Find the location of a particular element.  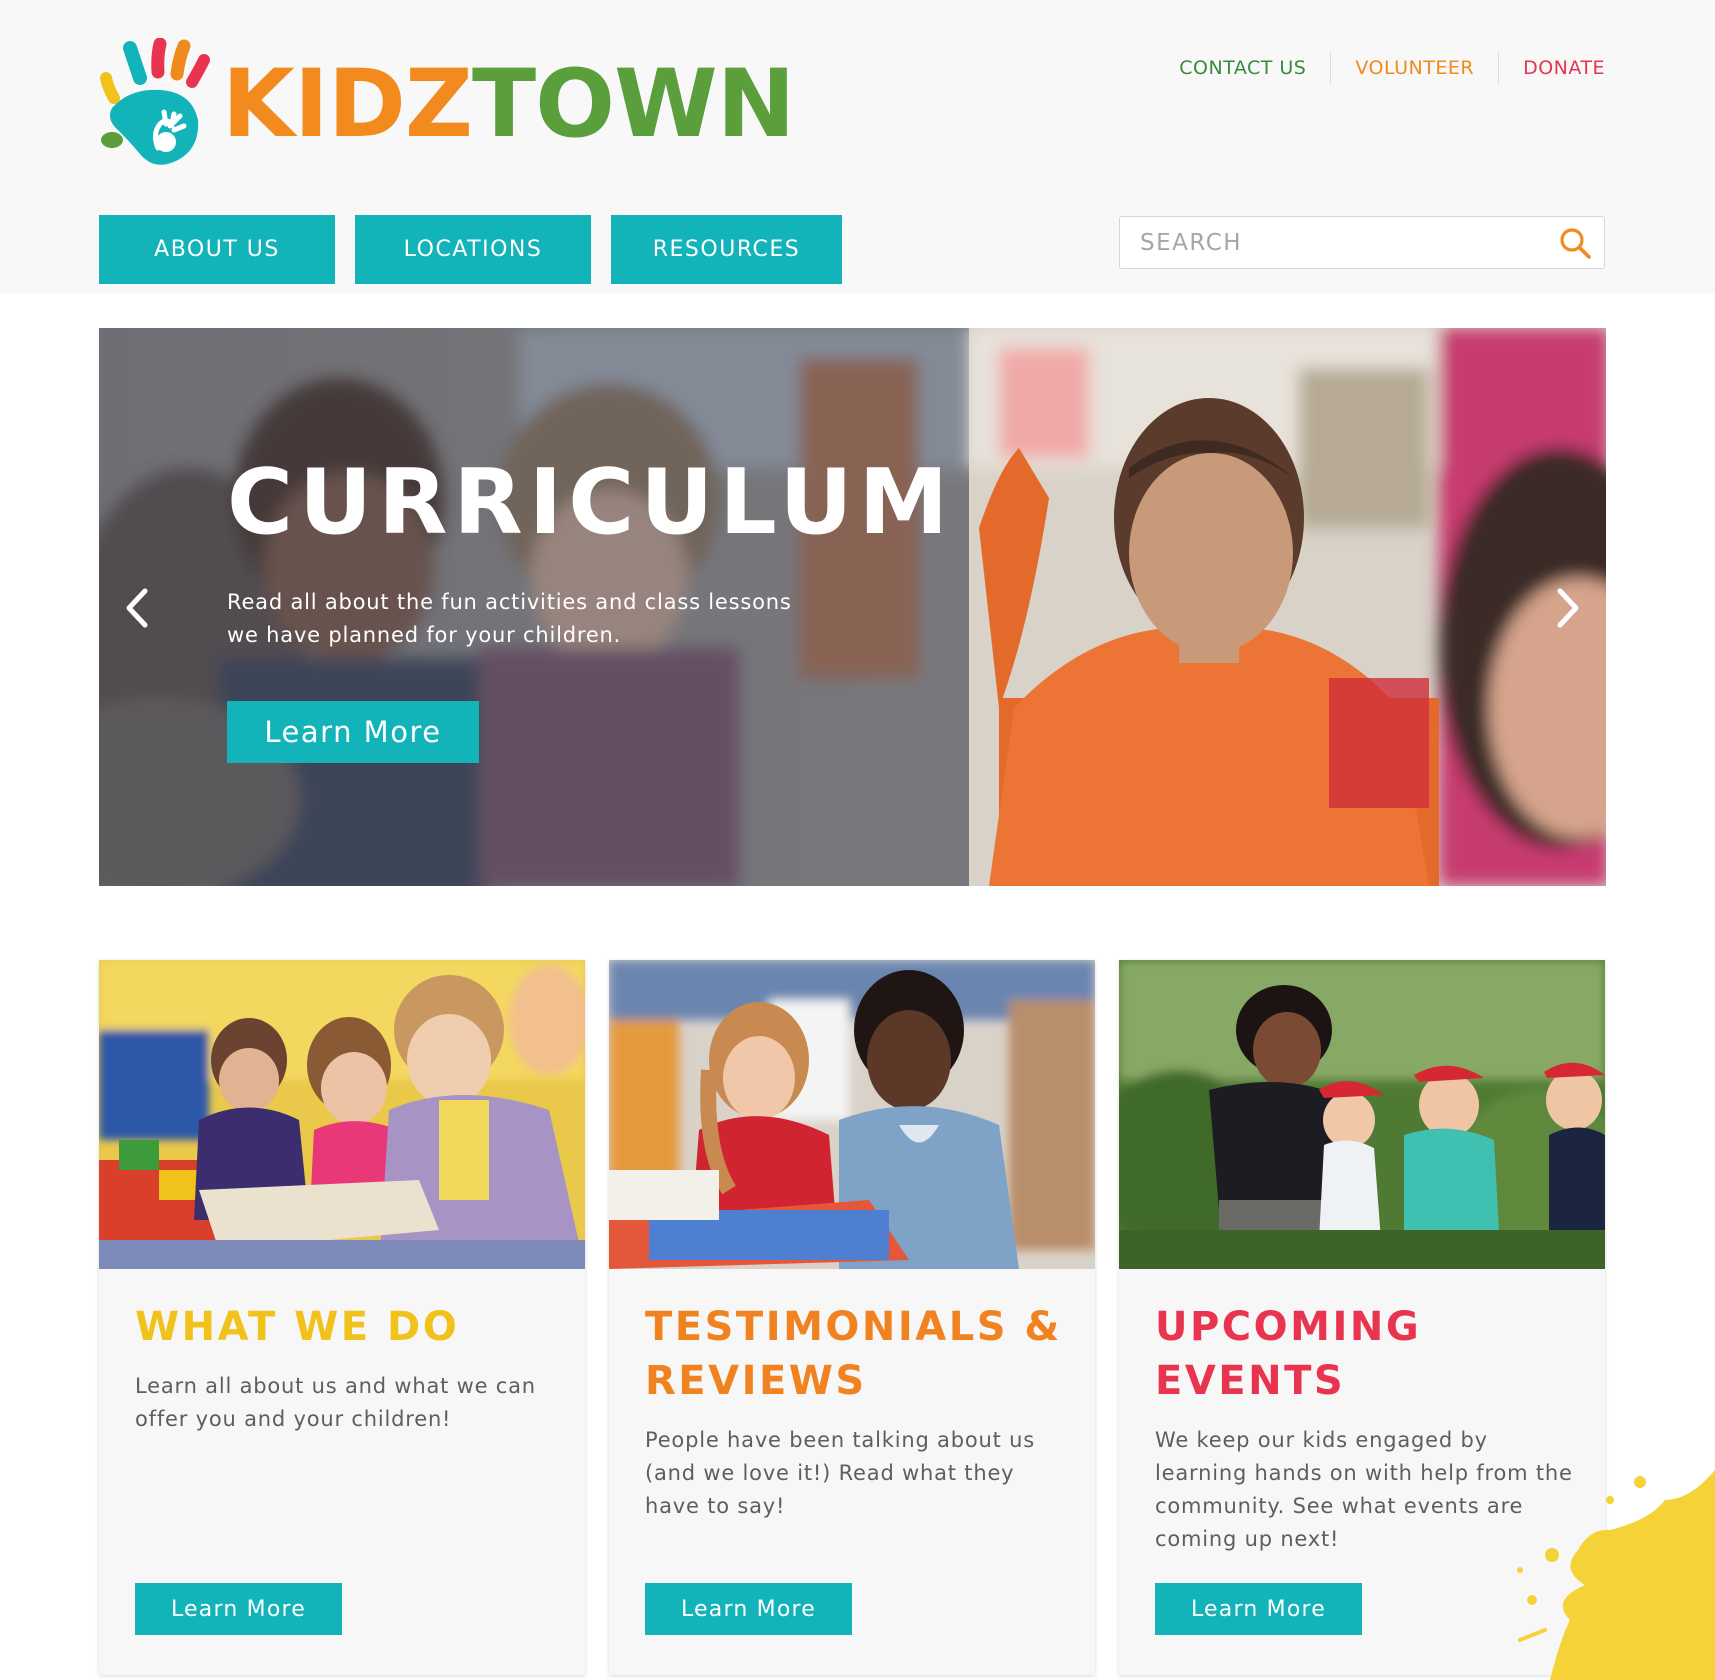

kidztown-logo: KIDZTOWN is located at coordinates (447, 105).